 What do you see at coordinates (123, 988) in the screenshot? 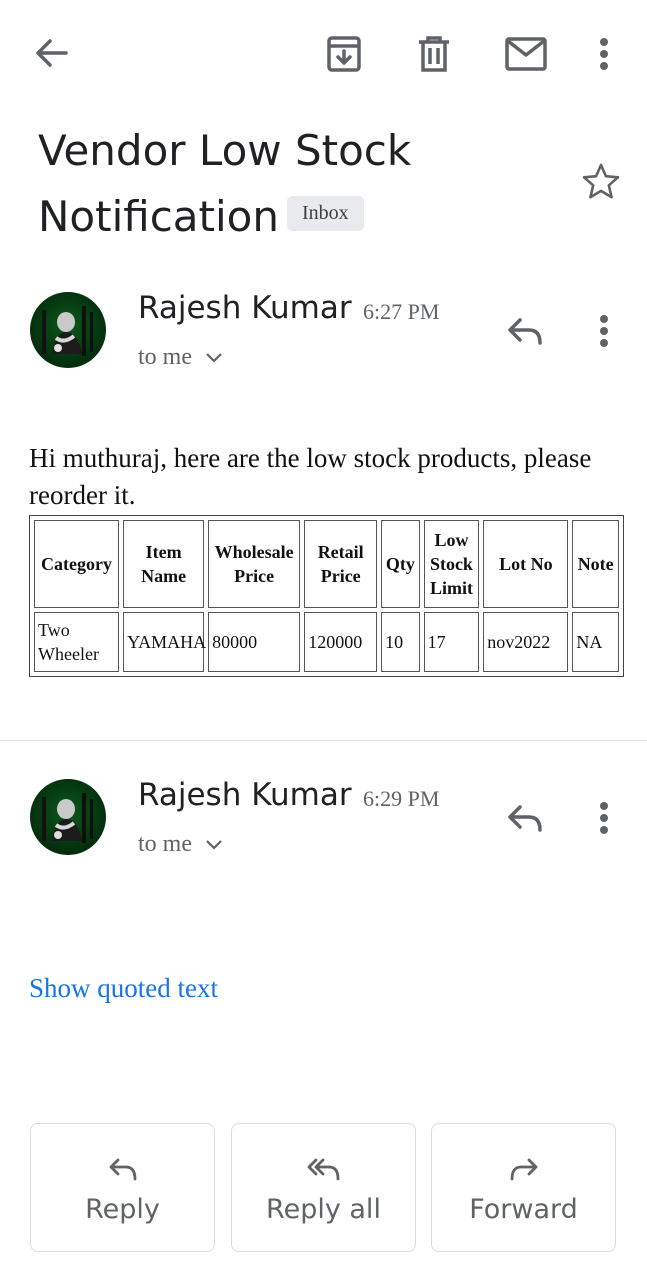
I see `show-quoted-text-link: Show quoted text` at bounding box center [123, 988].